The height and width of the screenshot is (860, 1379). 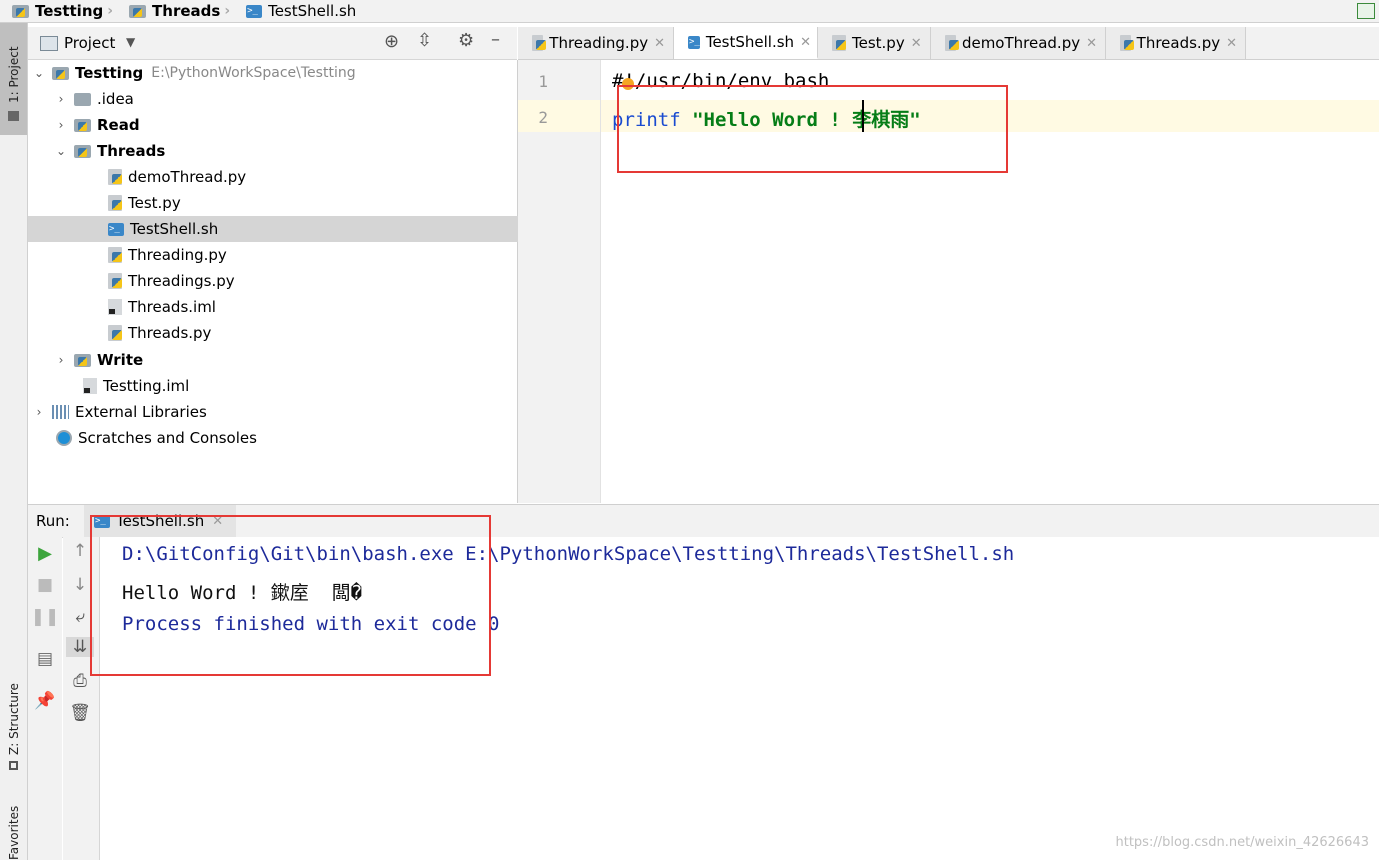 What do you see at coordinates (45, 553) in the screenshot?
I see `rerun-icon: ▶` at bounding box center [45, 553].